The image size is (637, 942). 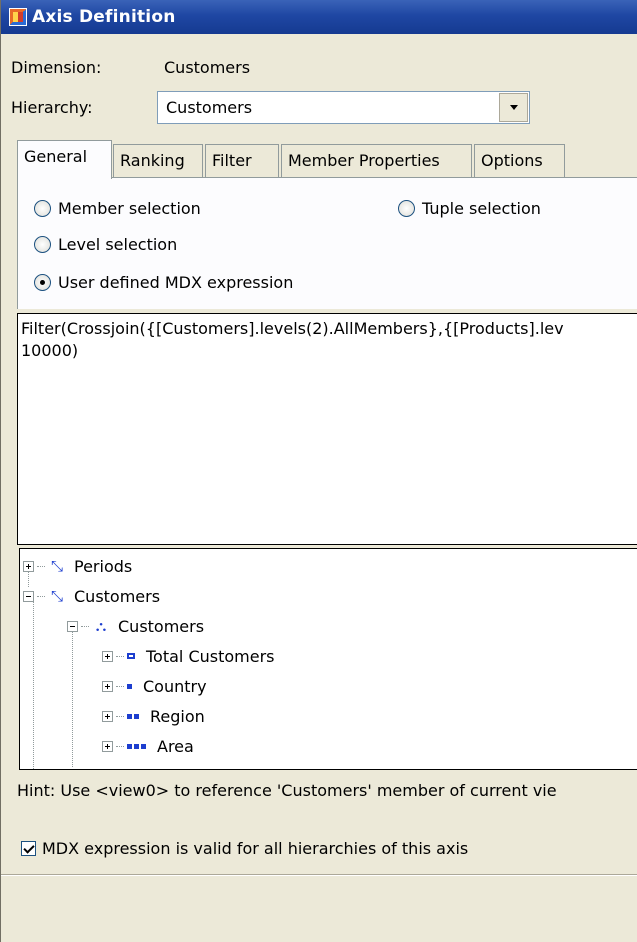 I want to click on member-selection-radio: Member selection, so click(x=117, y=208).